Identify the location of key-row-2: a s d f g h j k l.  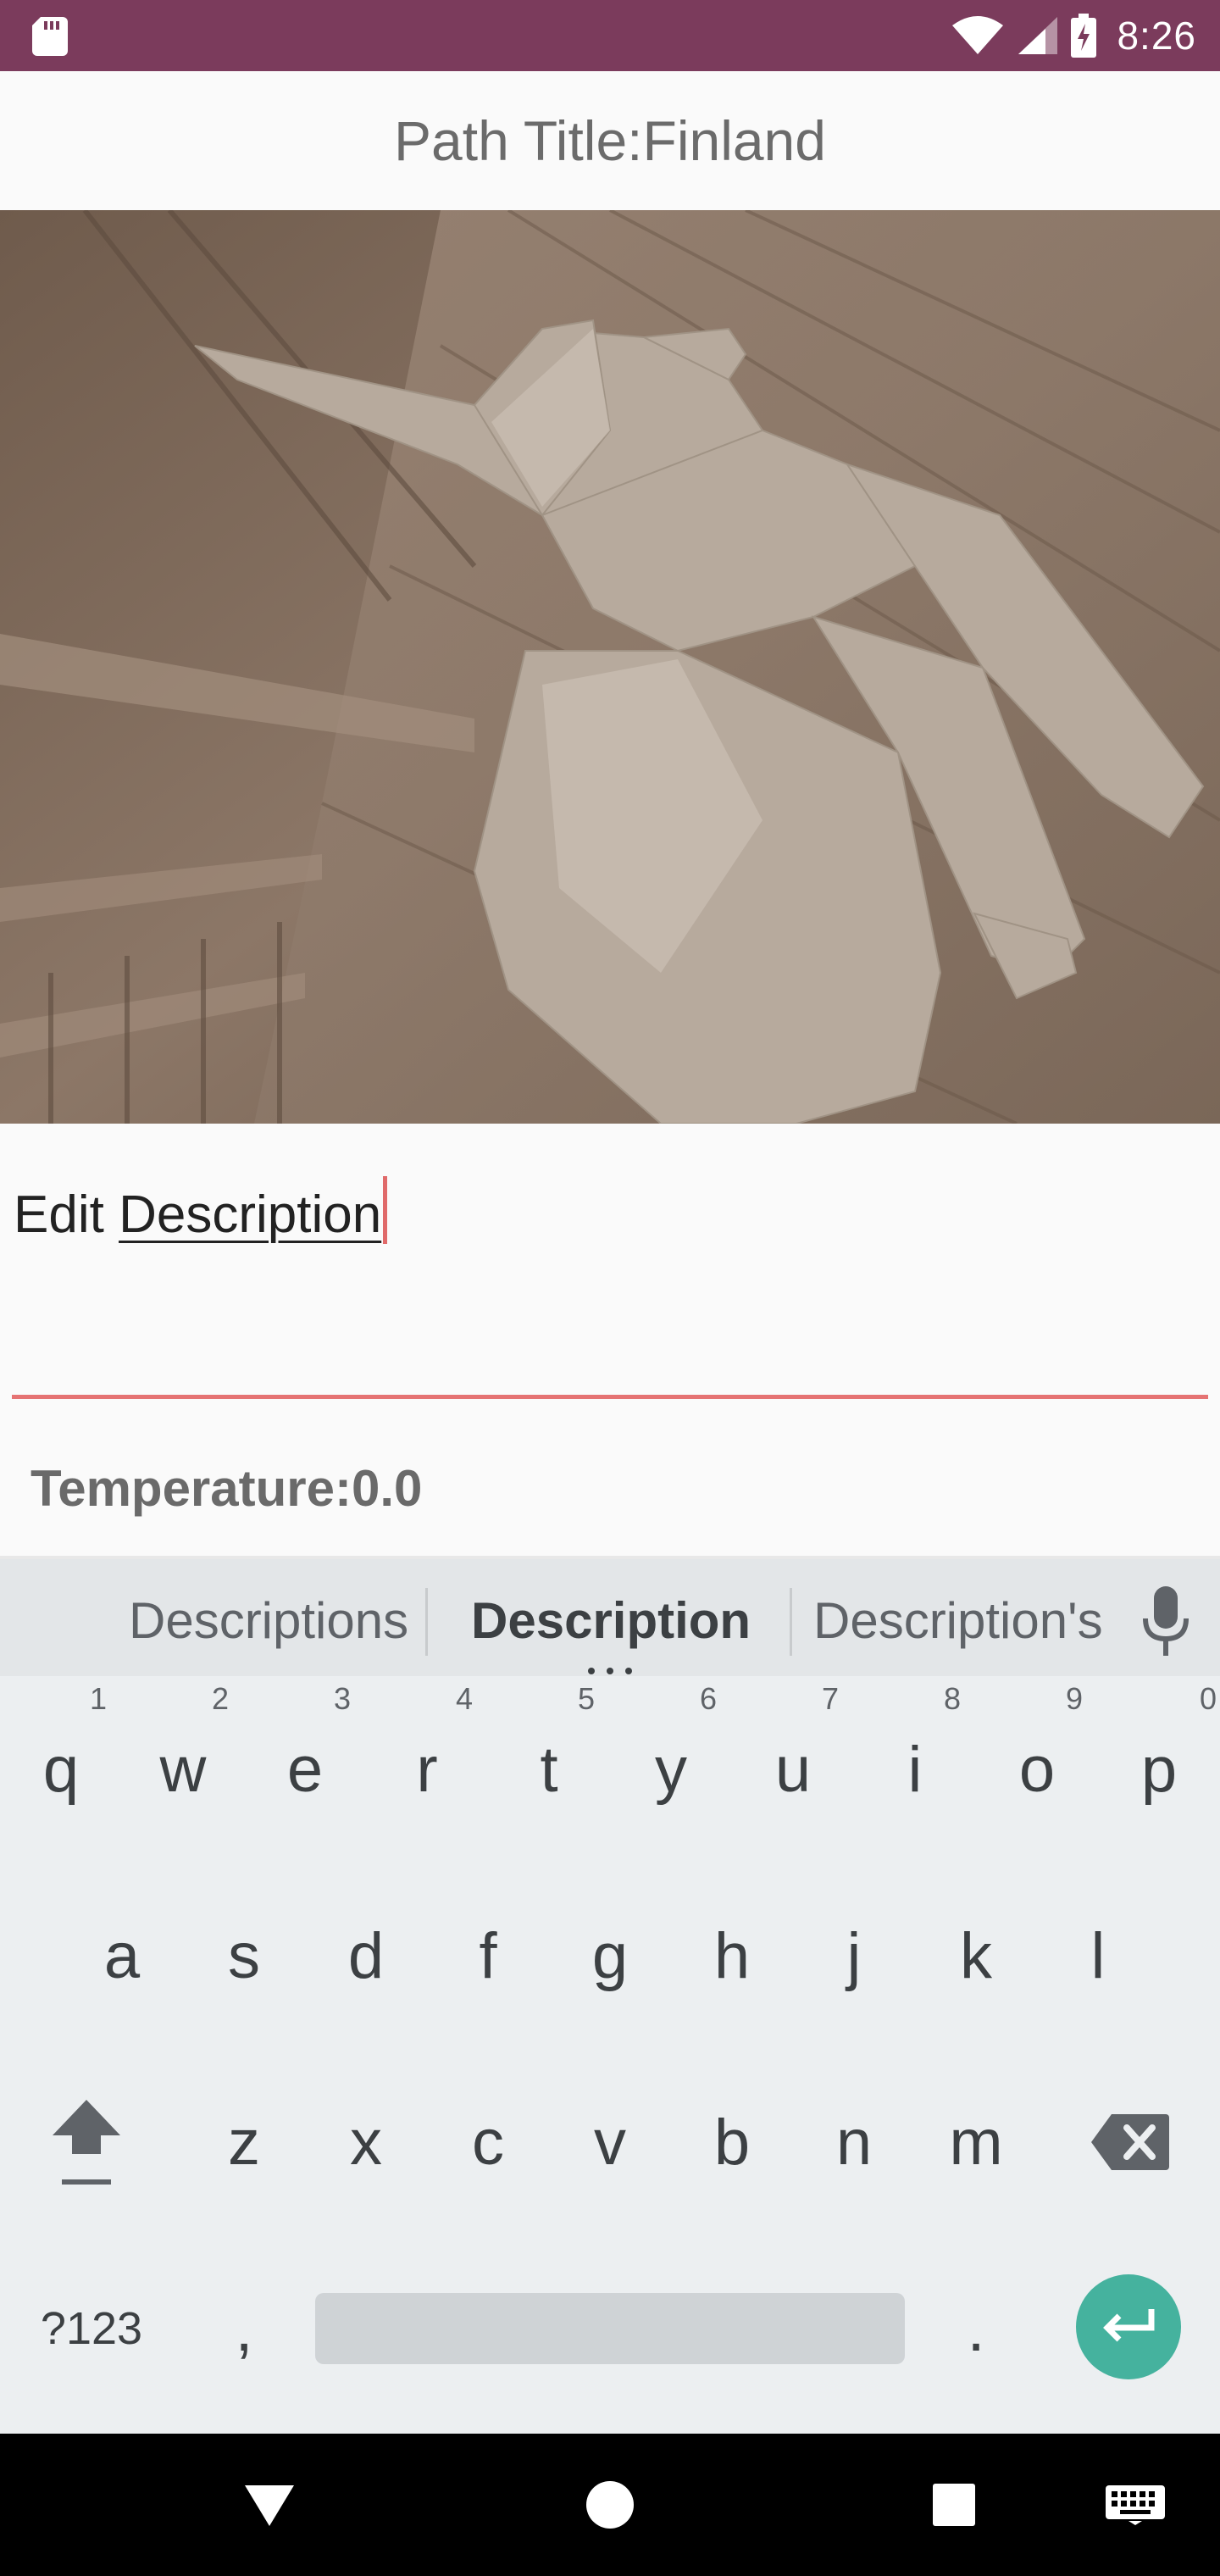
(610, 1956).